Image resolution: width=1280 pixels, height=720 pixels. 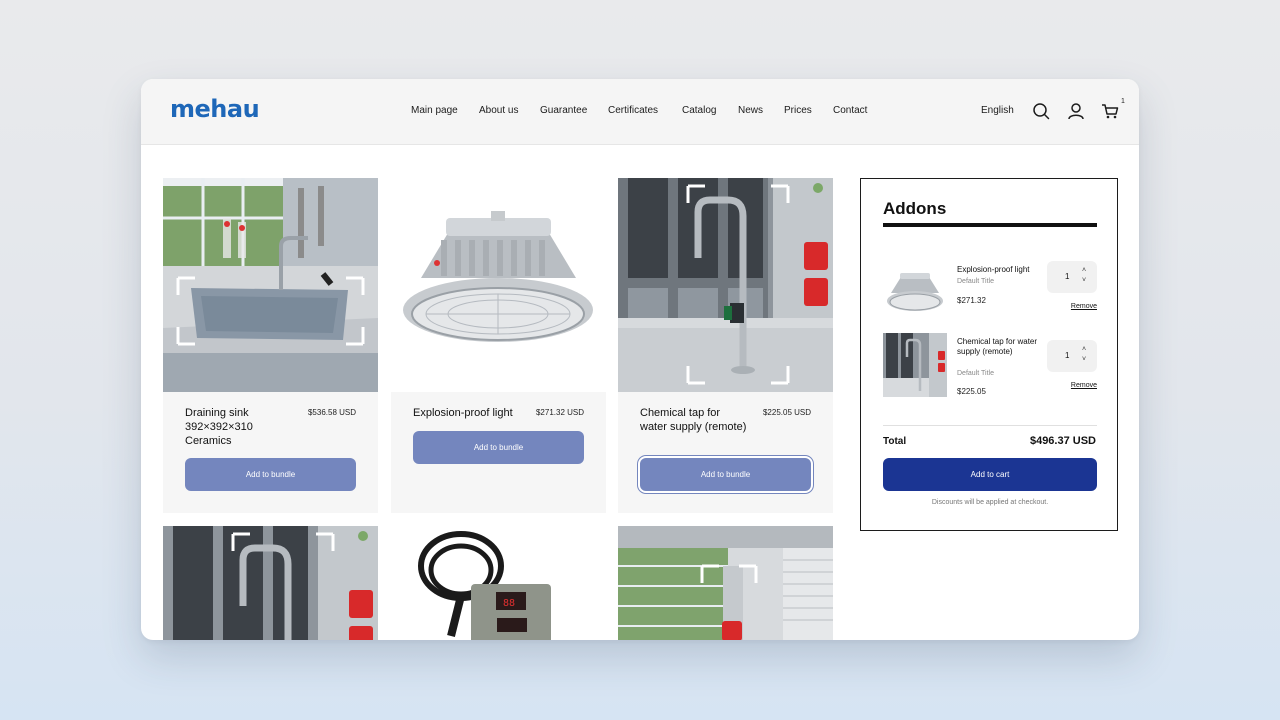 I want to click on nav-main-page: Main page, so click(x=434, y=110).